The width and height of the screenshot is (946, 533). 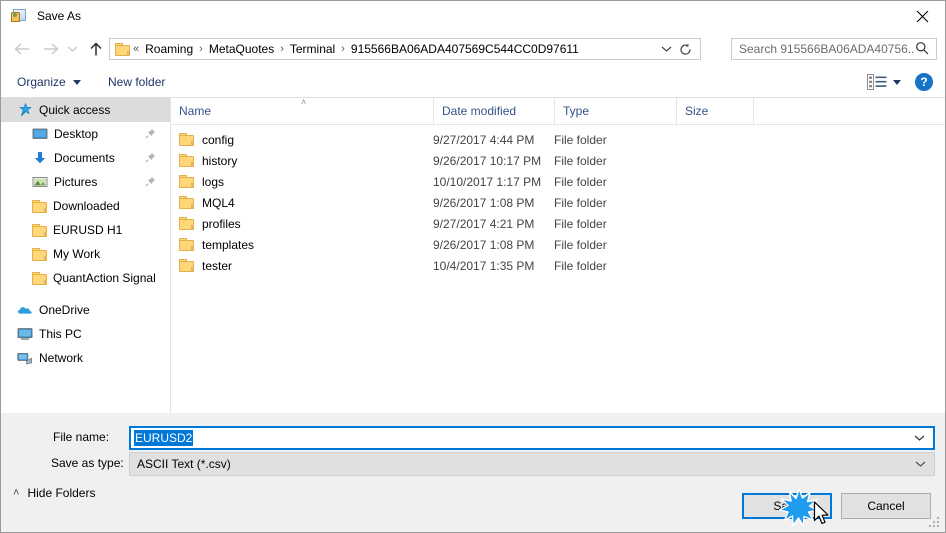 I want to click on save-button: Save, so click(x=787, y=506).